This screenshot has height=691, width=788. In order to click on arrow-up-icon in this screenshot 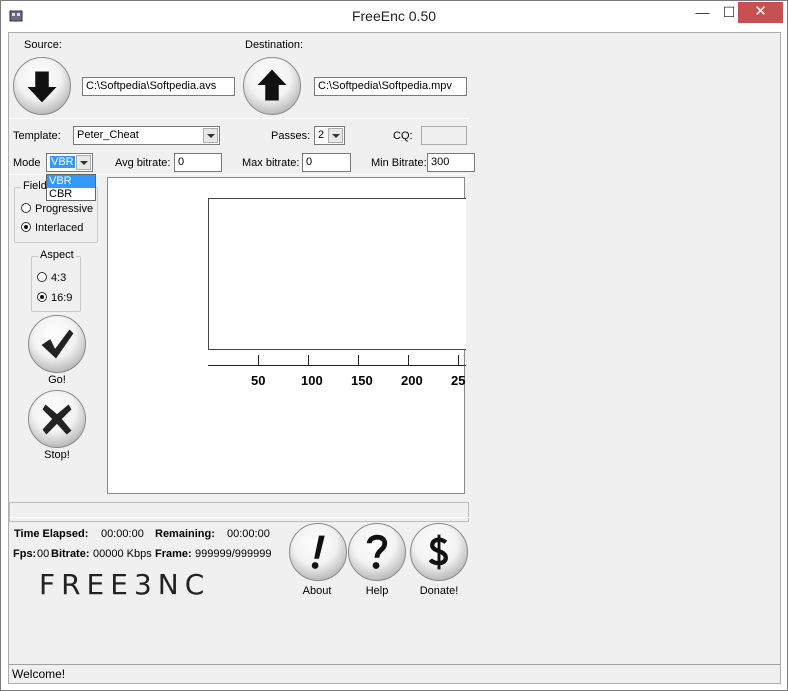, I will do `click(272, 85)`.